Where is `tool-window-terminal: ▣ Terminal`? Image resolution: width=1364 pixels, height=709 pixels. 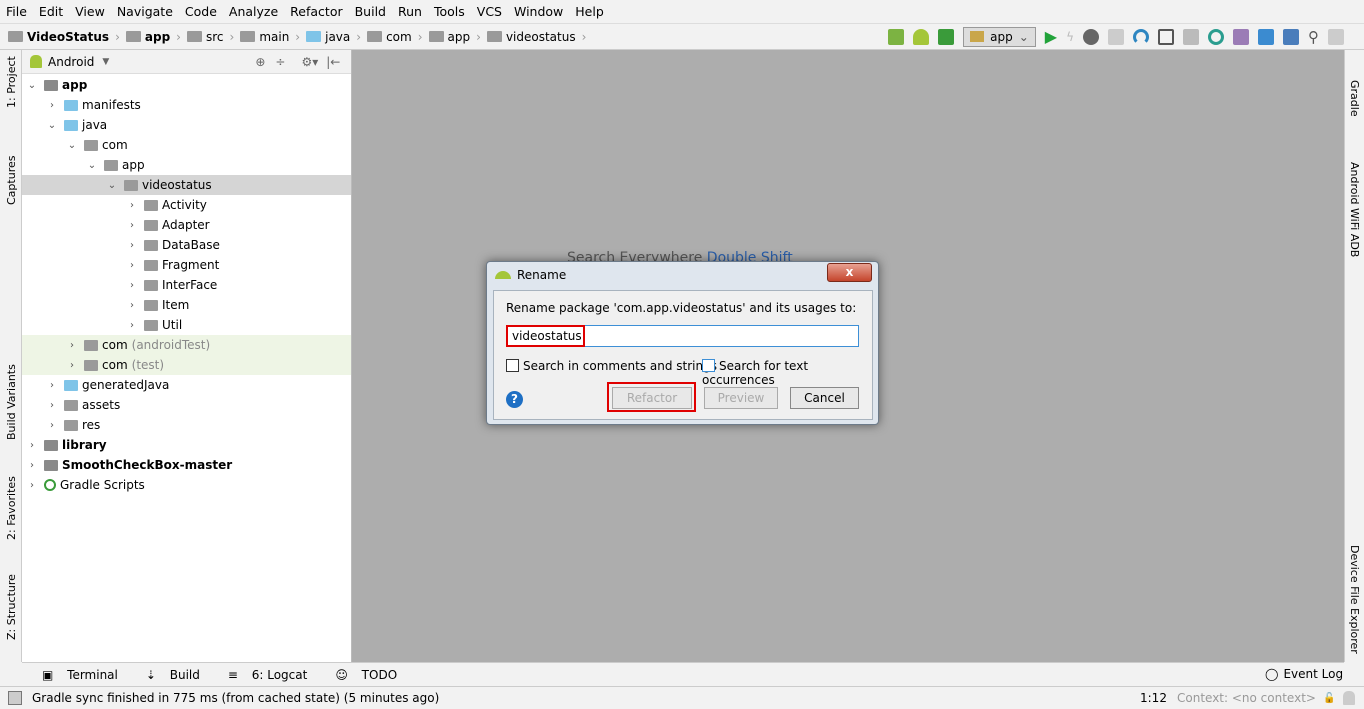
tool-window-terminal: ▣ Terminal is located at coordinates (75, 675).